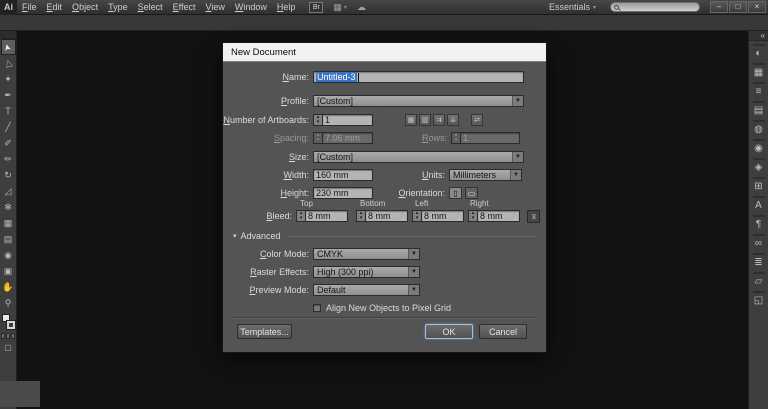 The height and width of the screenshot is (409, 768). What do you see at coordinates (572, 7) in the screenshot?
I see `workspace-switcher: Essentials ▾` at bounding box center [572, 7].